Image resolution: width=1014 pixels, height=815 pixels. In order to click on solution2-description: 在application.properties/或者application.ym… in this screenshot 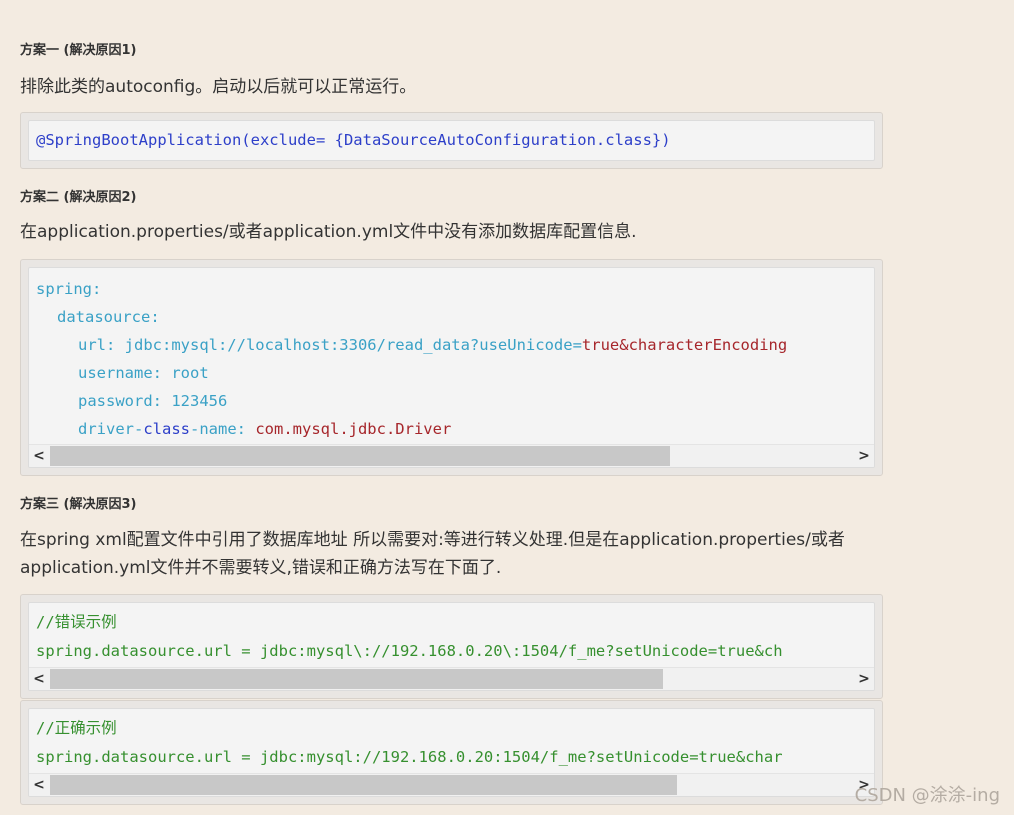, I will do `click(328, 232)`.